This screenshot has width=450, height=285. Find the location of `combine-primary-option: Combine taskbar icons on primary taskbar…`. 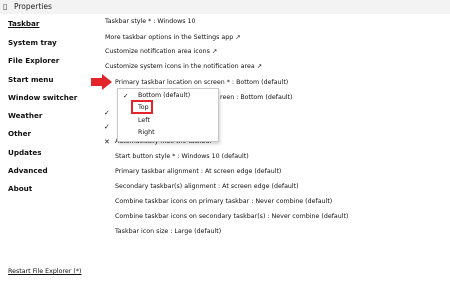

combine-primary-option: Combine taskbar icons on primary taskbar… is located at coordinates (223, 202).